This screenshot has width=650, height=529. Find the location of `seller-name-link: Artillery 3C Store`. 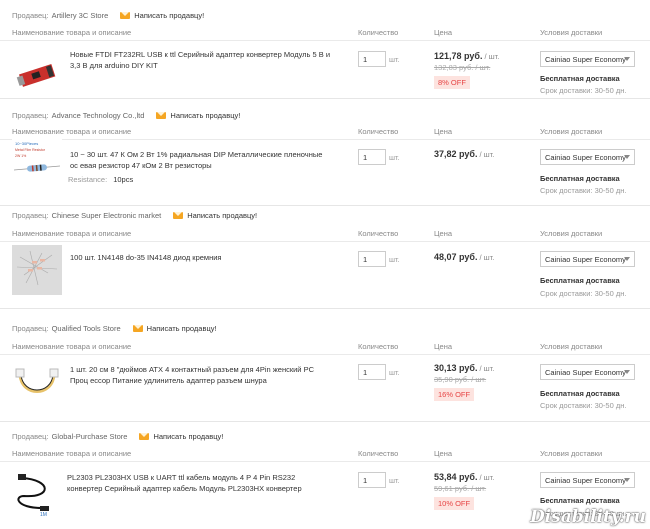

seller-name-link: Artillery 3C Store is located at coordinates (80, 15).